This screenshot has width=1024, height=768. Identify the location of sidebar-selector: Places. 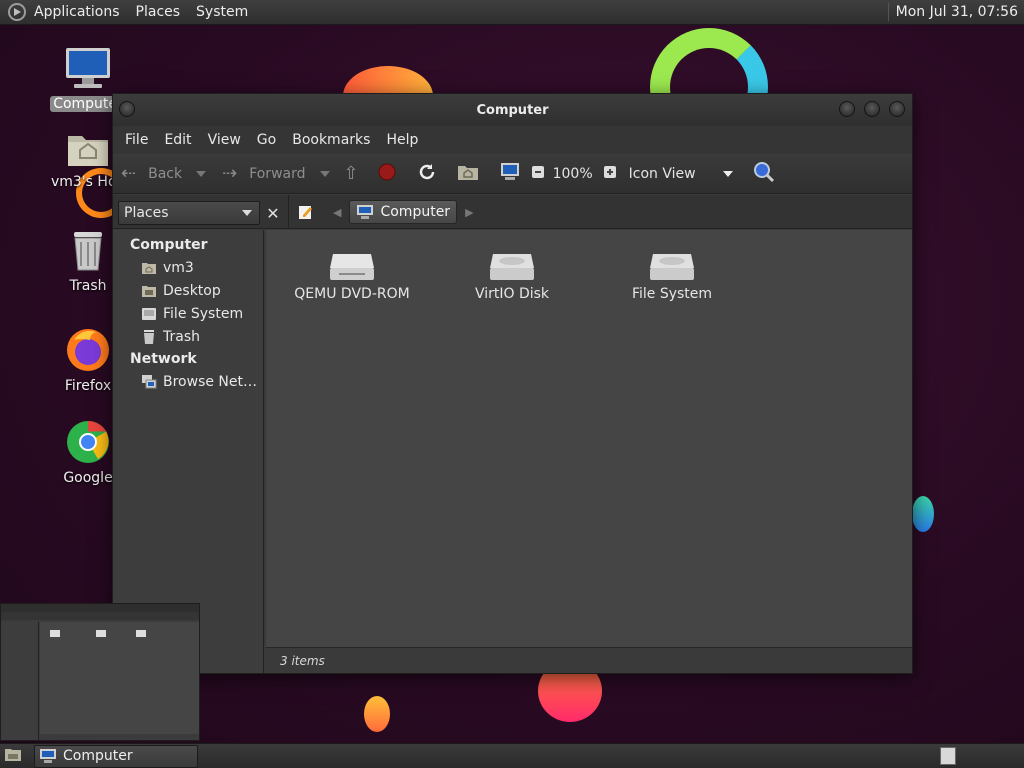
(189, 213).